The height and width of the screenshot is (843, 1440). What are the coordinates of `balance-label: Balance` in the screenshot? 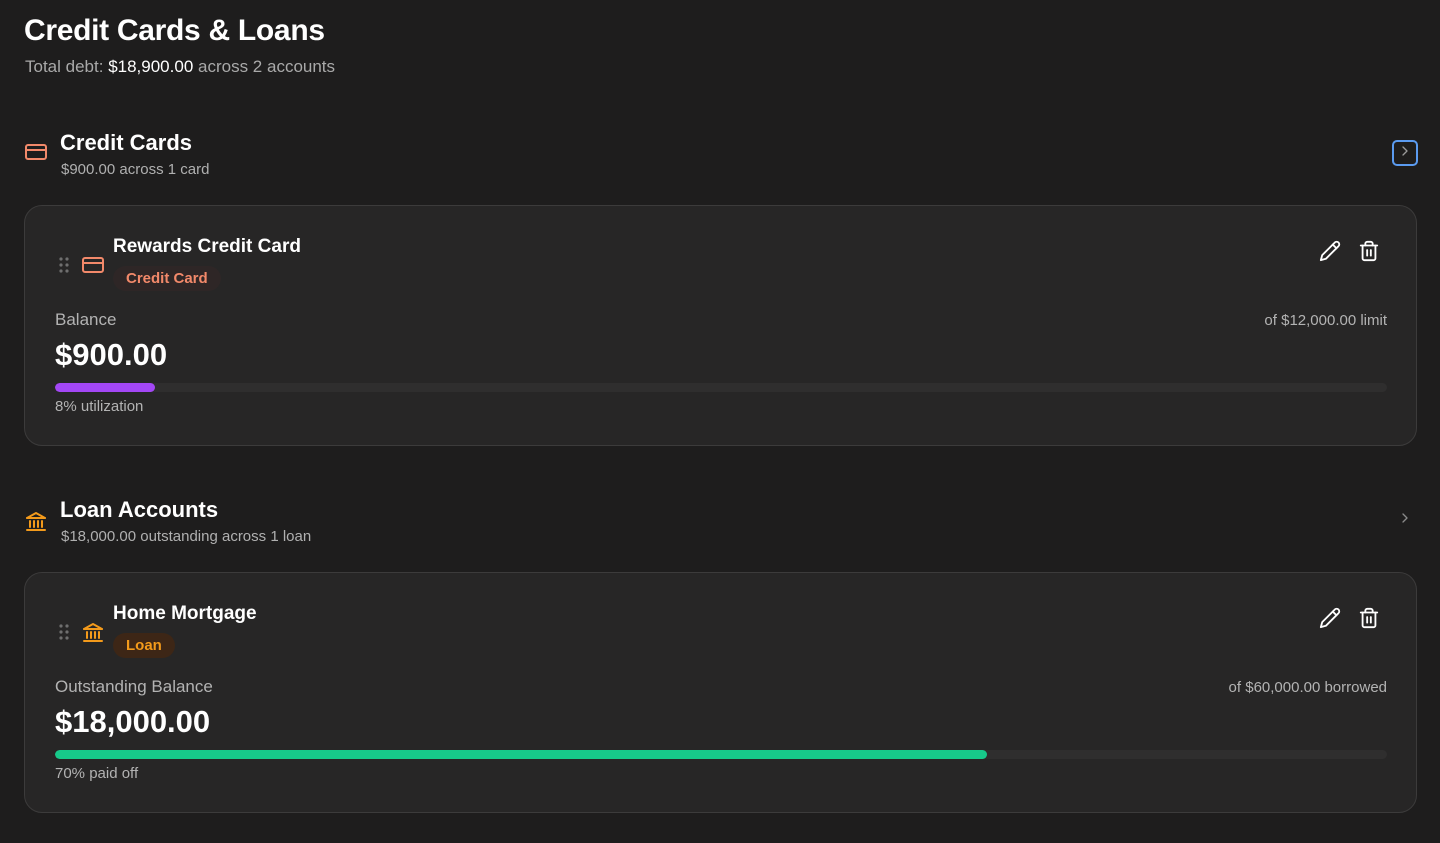 It's located at (86, 319).